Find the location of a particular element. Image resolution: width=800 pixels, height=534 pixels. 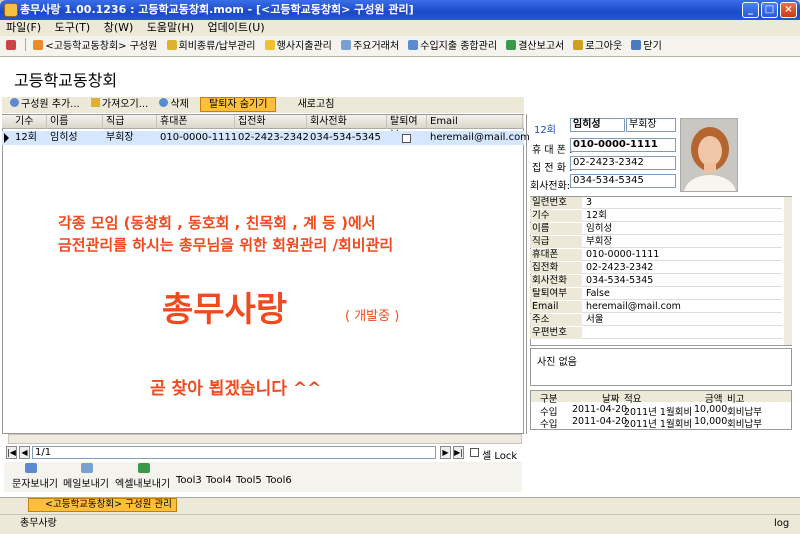

property-key: 탈퇴여부 is located at coordinates (556, 294).